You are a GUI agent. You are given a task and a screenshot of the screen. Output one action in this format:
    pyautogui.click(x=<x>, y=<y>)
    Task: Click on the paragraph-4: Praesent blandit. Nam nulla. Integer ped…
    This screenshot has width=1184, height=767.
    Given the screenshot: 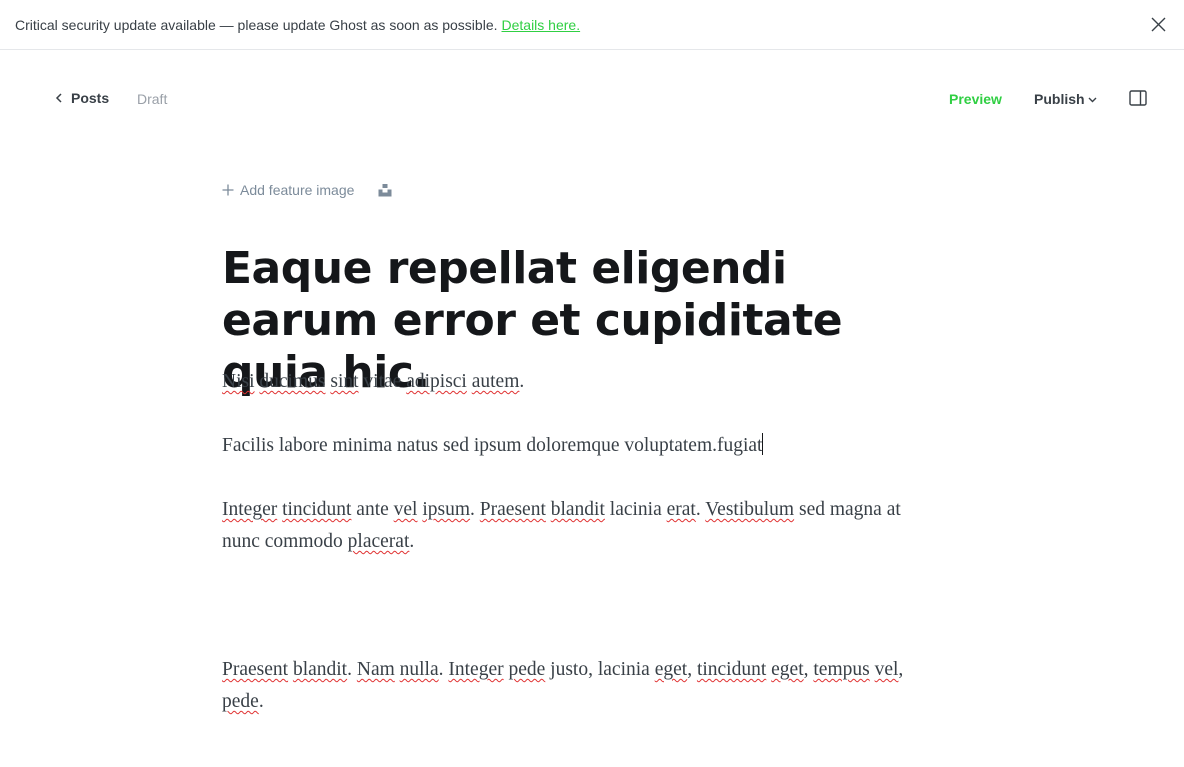 What is the action you would take?
    pyautogui.click(x=582, y=686)
    